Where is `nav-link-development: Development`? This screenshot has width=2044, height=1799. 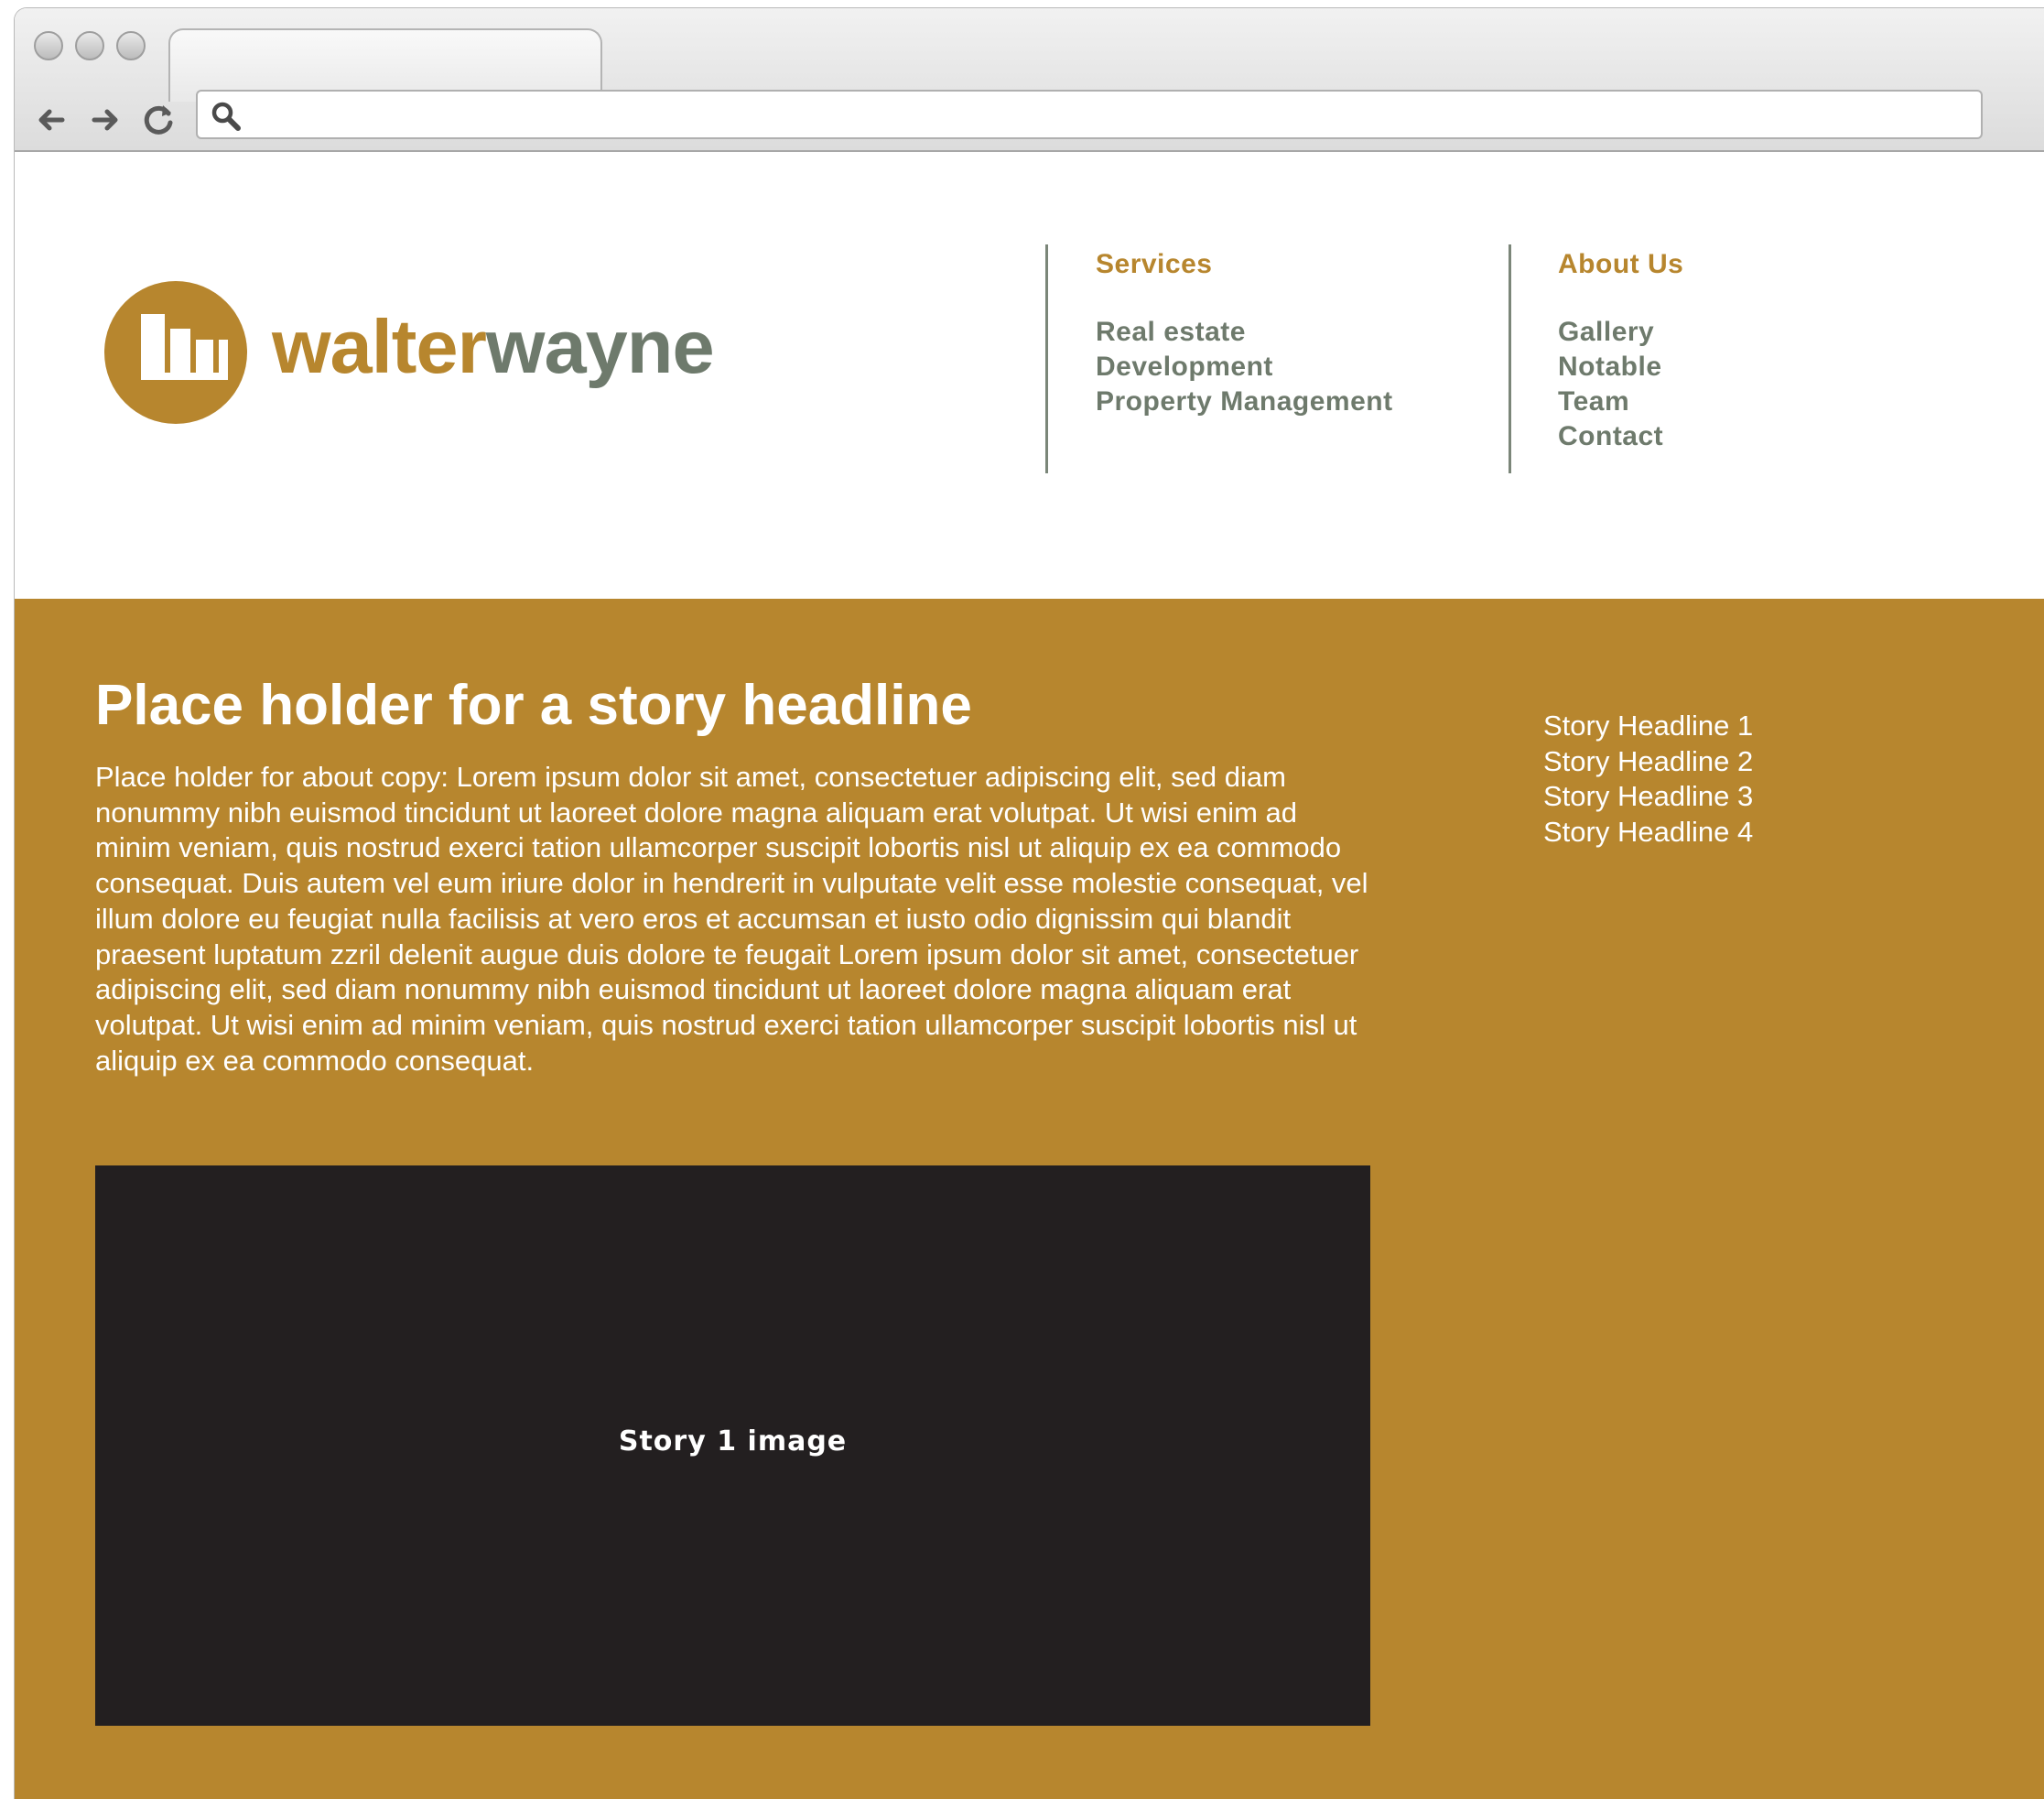 nav-link-development: Development is located at coordinates (1244, 367).